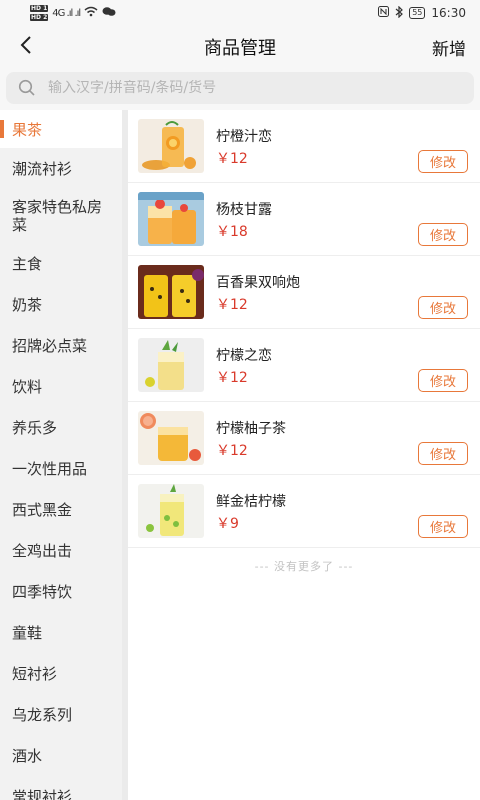  What do you see at coordinates (251, 429) in the screenshot?
I see `product-name: 柠檬柚子茶` at bounding box center [251, 429].